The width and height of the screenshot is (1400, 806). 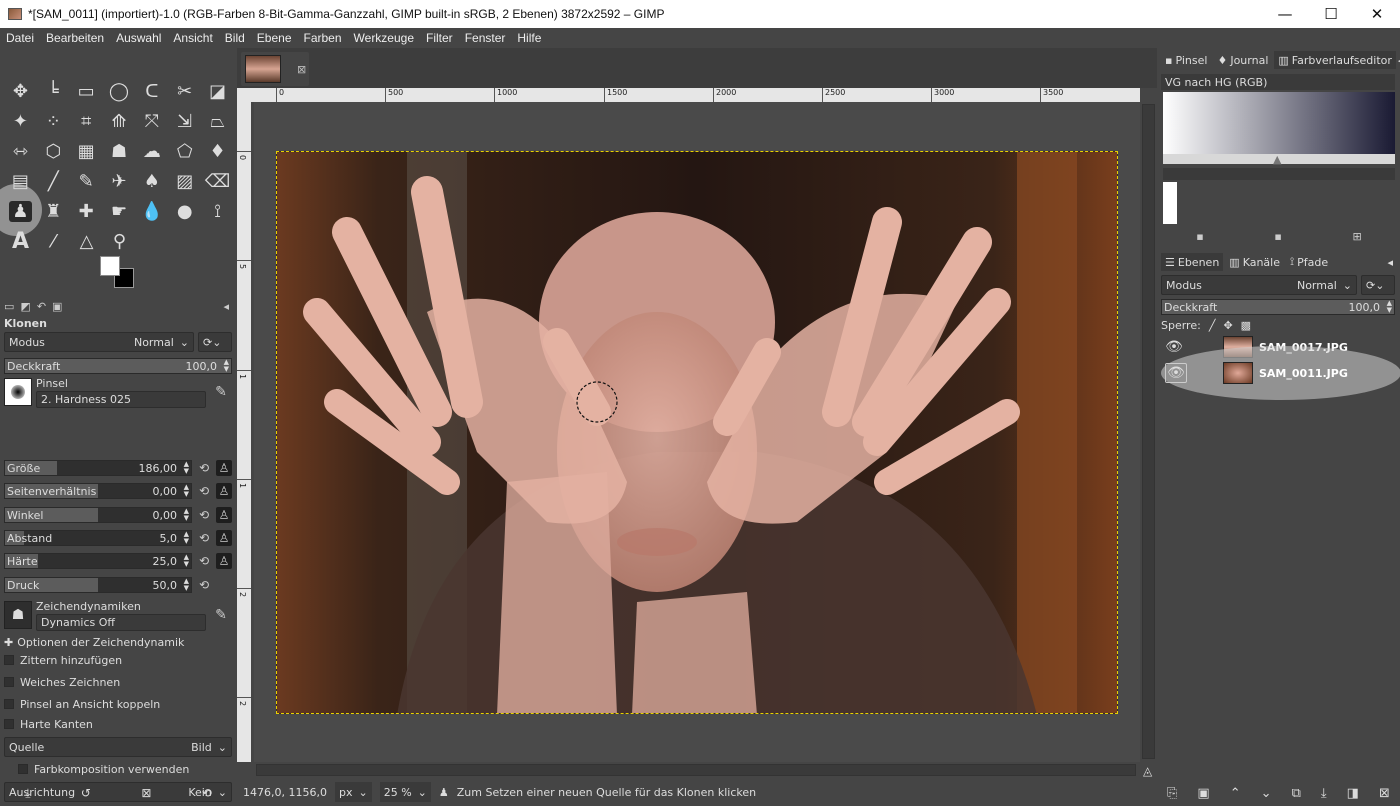 I want to click on horizontal-scrollbar, so click(x=697, y=770).